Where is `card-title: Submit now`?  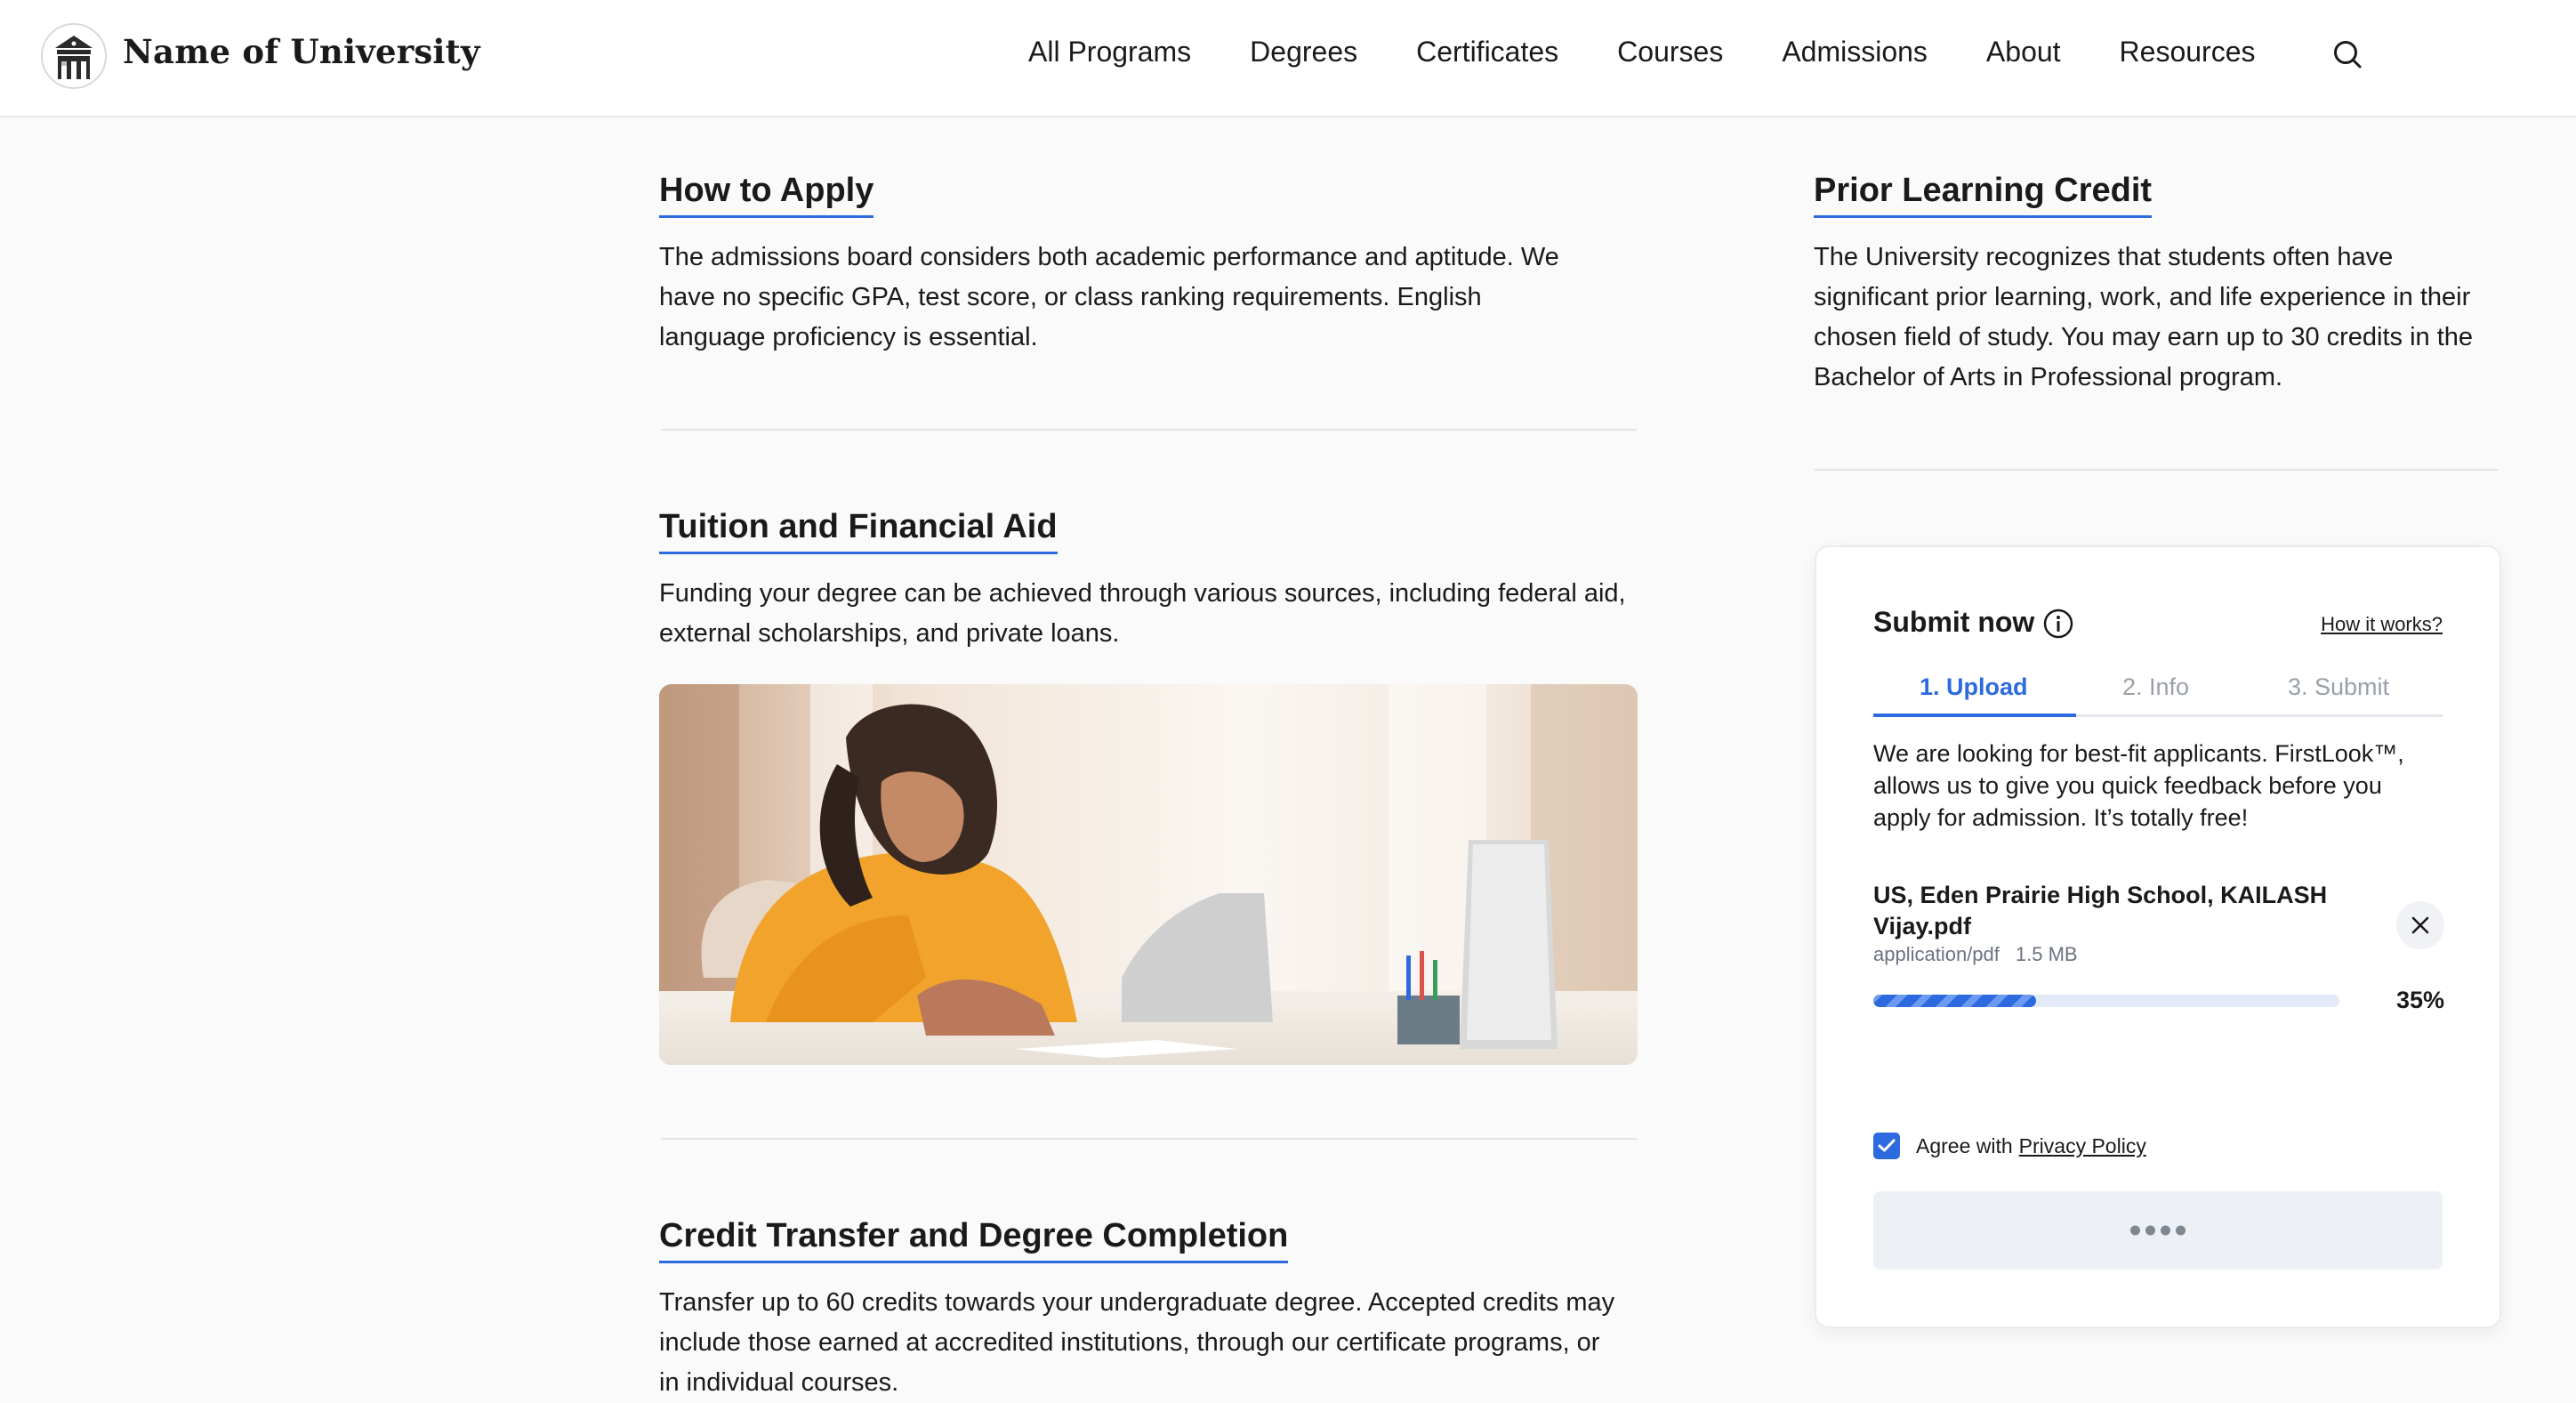
card-title: Submit now is located at coordinates (1954, 622).